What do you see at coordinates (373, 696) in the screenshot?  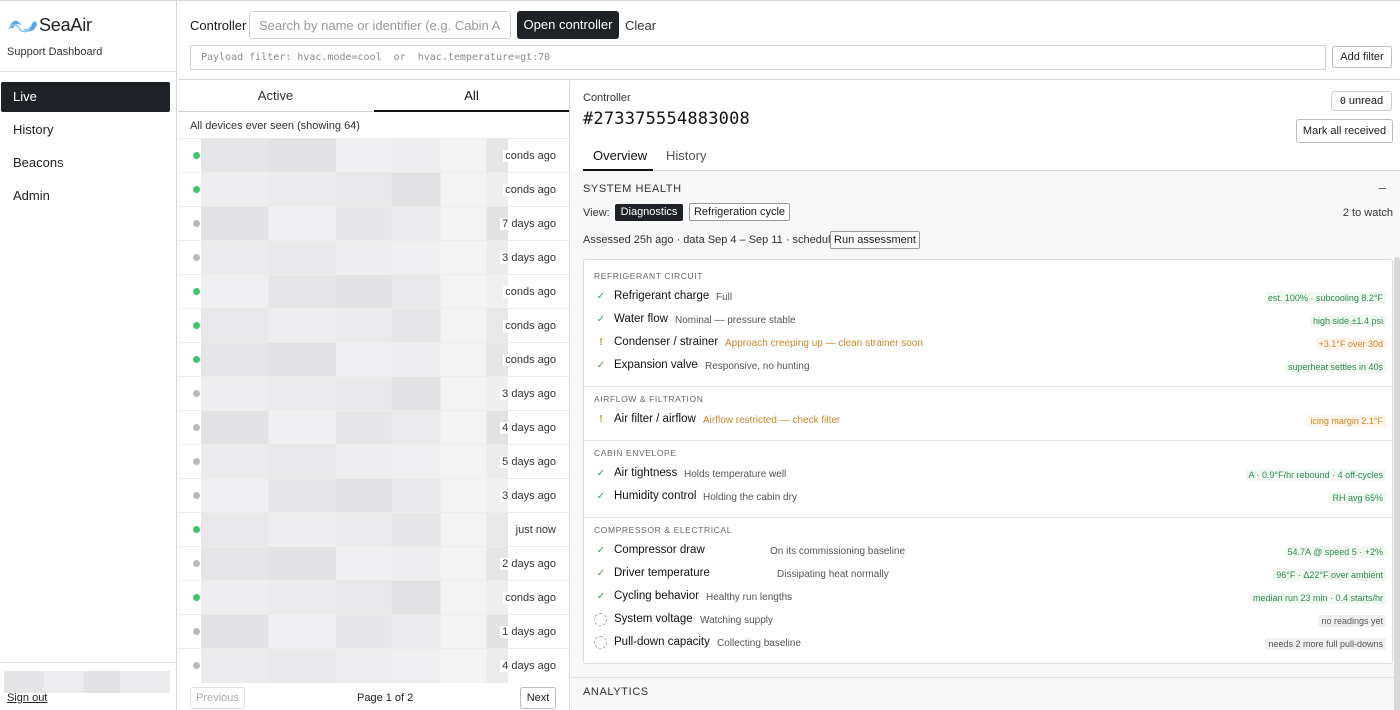 I see `pager: Previous Page 1 of 2 Next` at bounding box center [373, 696].